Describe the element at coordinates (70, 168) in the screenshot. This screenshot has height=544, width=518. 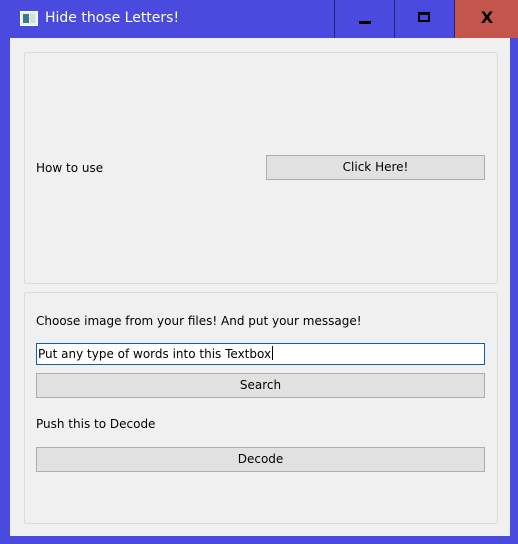
I see `how-to-use-label: How to use` at that location.